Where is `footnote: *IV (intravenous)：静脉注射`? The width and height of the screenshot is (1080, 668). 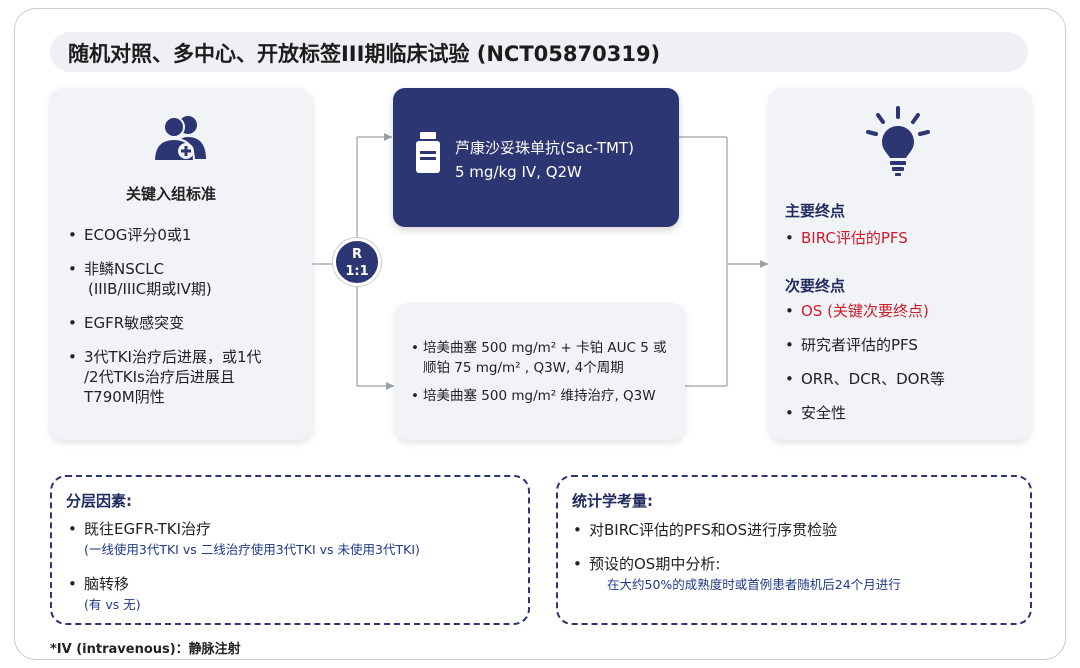 footnote: *IV (intravenous)：静脉注射 is located at coordinates (145, 649).